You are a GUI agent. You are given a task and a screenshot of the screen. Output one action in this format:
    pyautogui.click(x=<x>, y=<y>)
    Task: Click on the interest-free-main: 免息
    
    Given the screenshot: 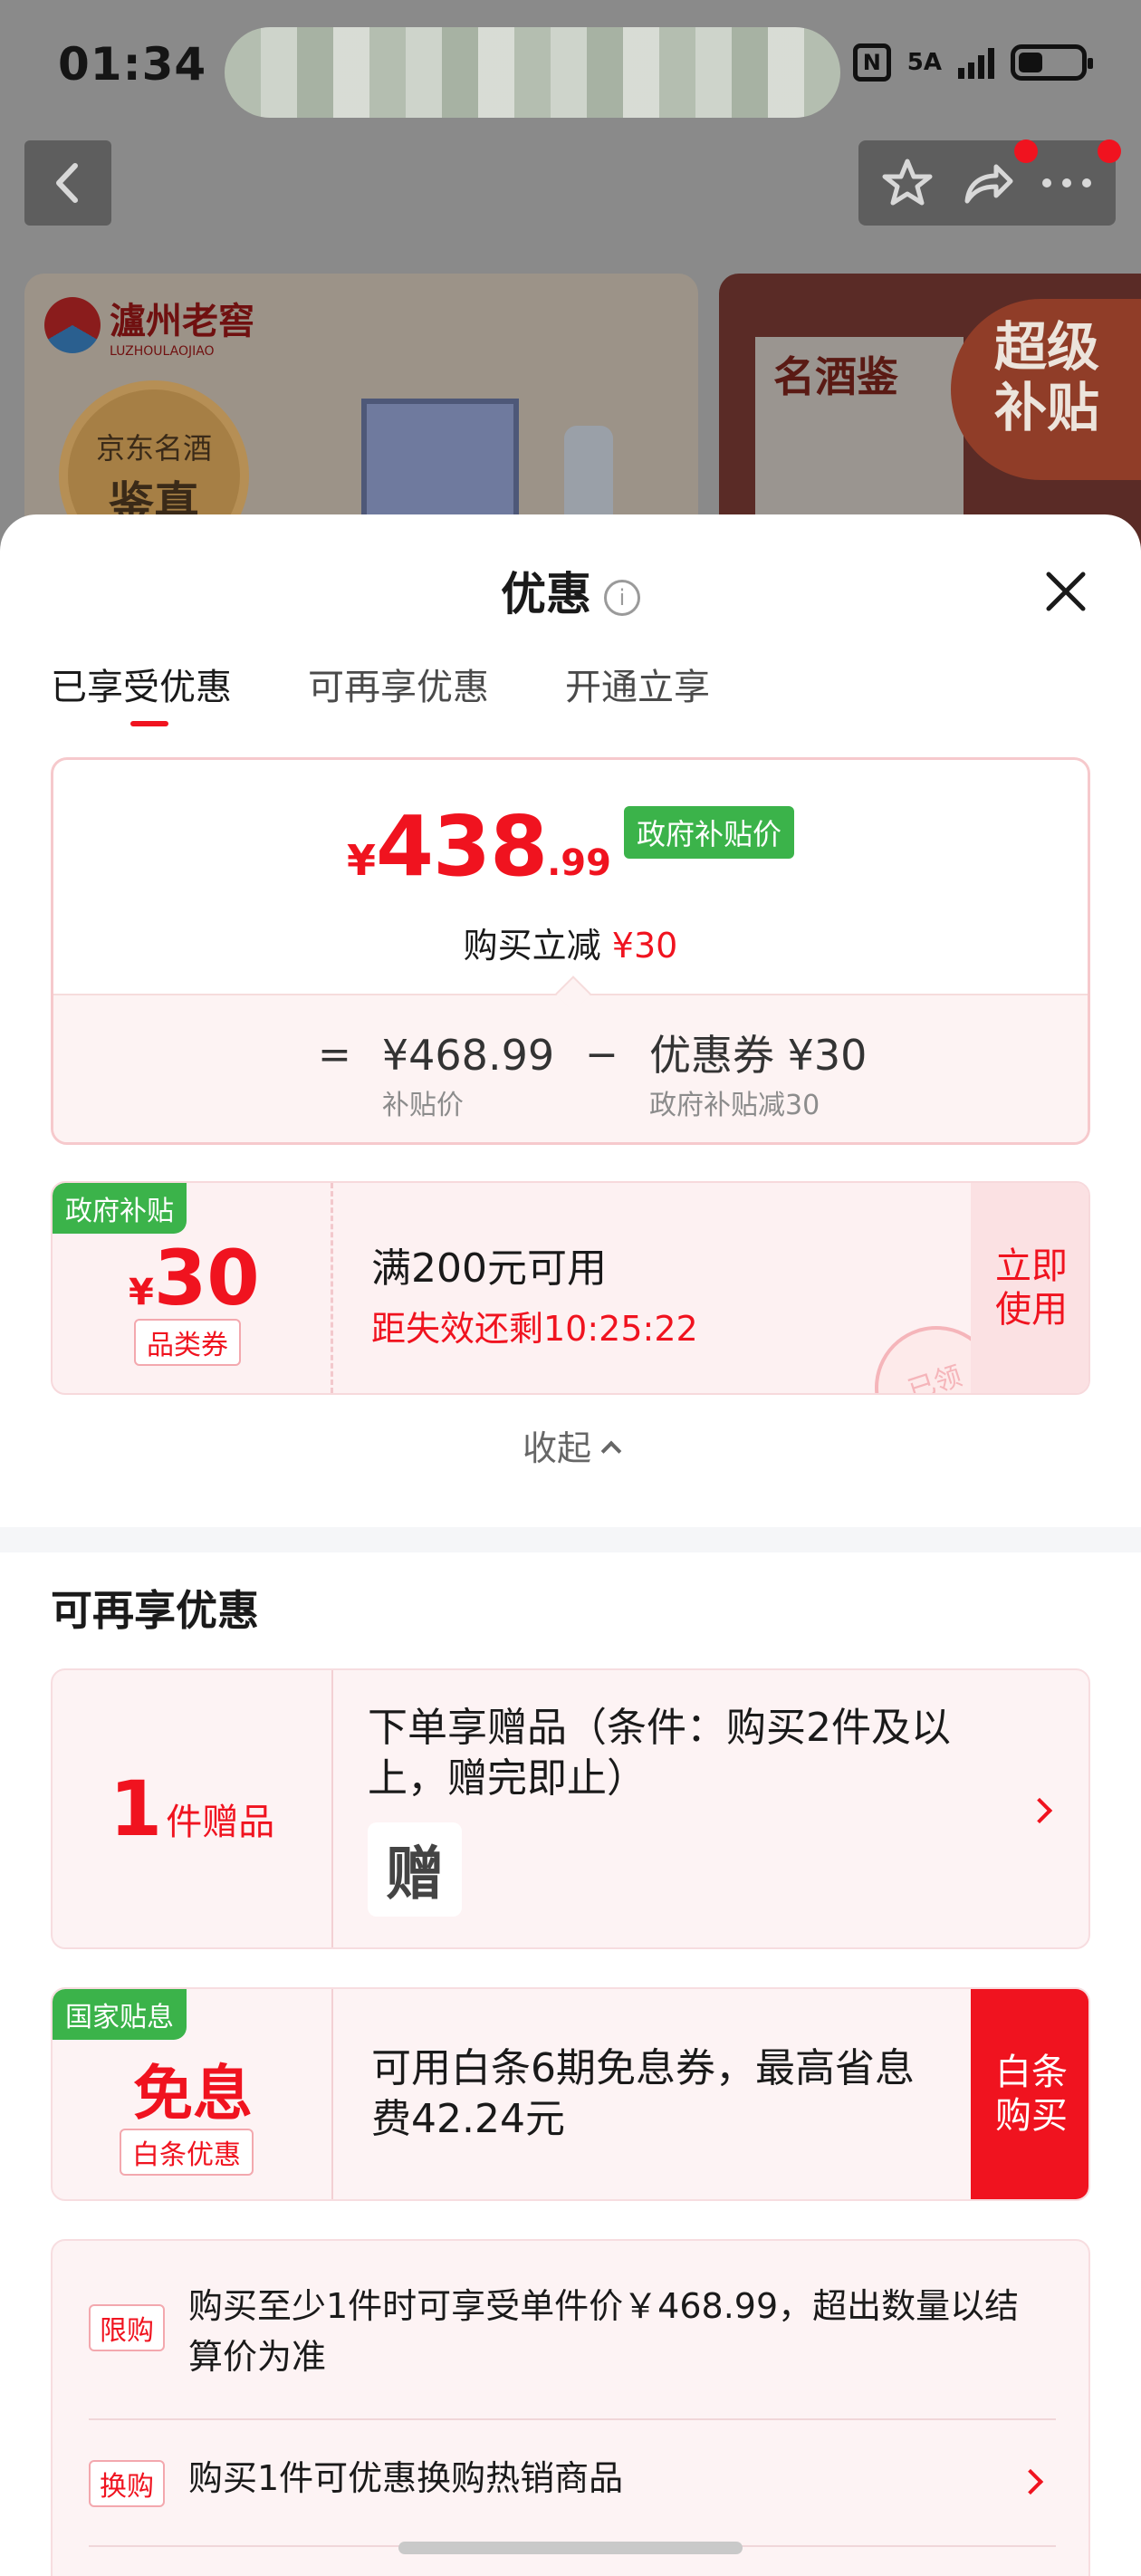 What is the action you would take?
    pyautogui.click(x=193, y=2094)
    